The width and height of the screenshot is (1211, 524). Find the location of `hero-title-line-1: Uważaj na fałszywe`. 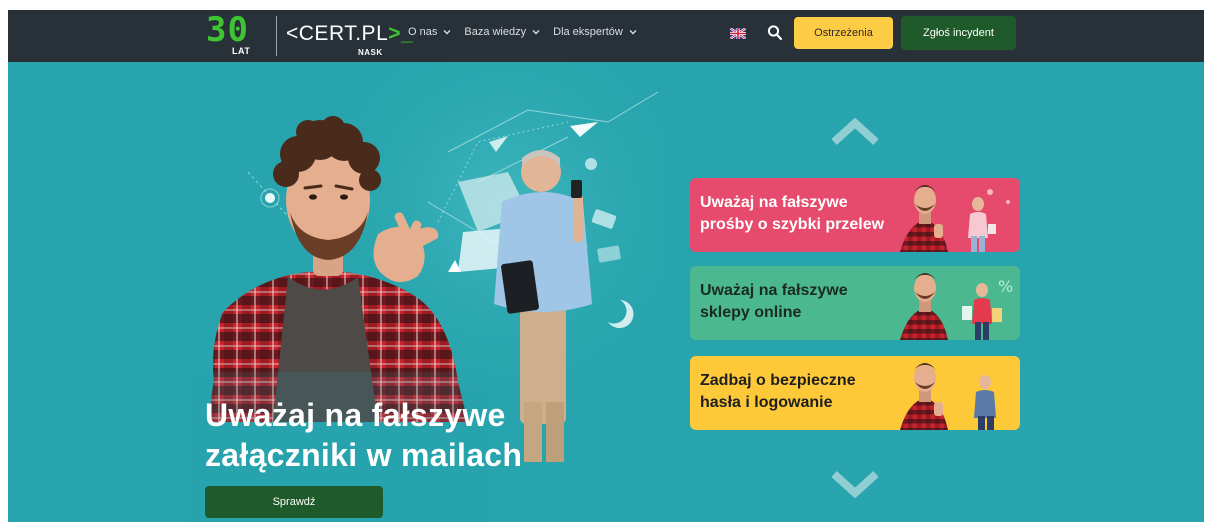

hero-title-line-1: Uważaj na fałszywe is located at coordinates (355, 415).